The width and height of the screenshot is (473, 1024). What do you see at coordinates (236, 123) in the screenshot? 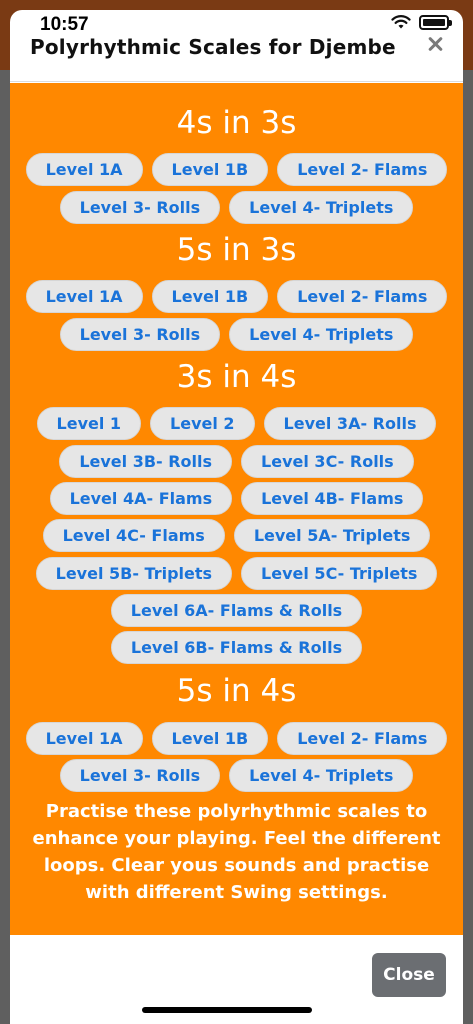
I see `section-title-4s-in-3s: 4s in 3s` at bounding box center [236, 123].